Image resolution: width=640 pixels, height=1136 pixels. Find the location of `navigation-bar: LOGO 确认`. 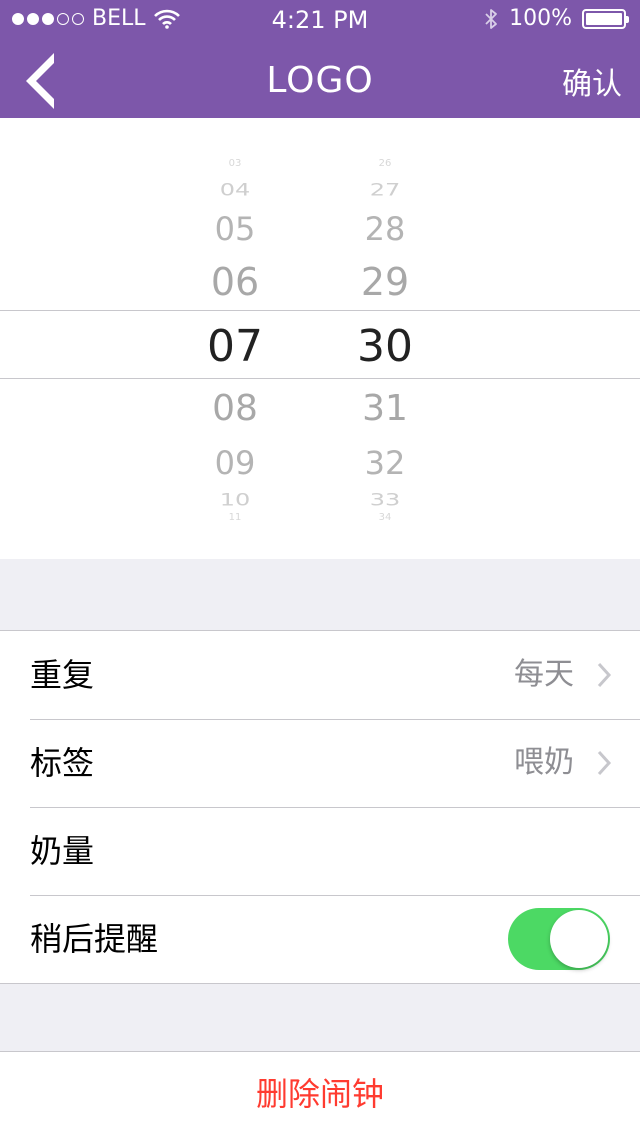

navigation-bar: LOGO 确认 is located at coordinates (320, 79).